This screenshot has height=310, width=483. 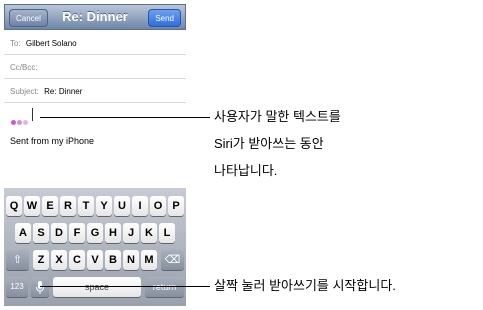 I want to click on subject-field: Subject: Re: Dinner, so click(x=95, y=92).